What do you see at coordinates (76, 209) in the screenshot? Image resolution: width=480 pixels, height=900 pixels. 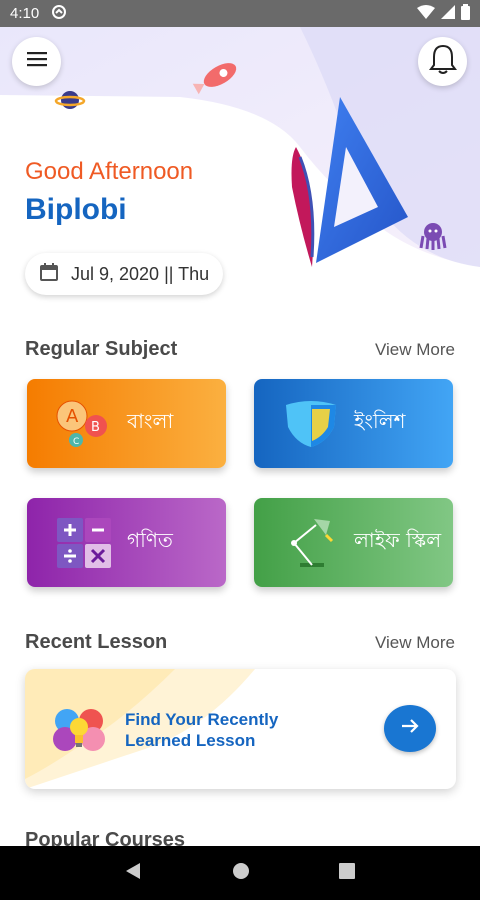 I see `user-name: Biplobi` at bounding box center [76, 209].